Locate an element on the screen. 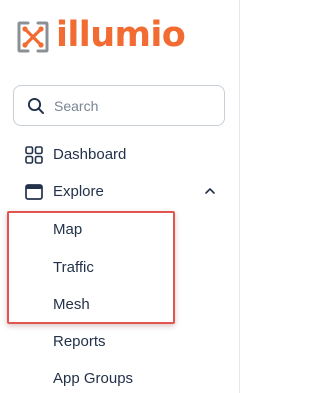  sidebar-subitem-app-groups: App Groups is located at coordinates (93, 379).